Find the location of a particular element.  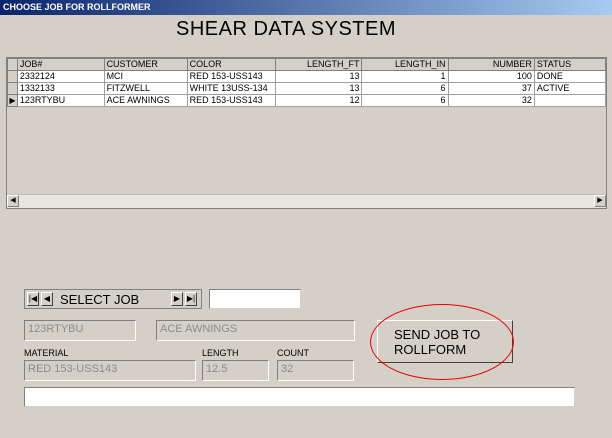

send-button-line2: ROLLFORM is located at coordinates (430, 349).